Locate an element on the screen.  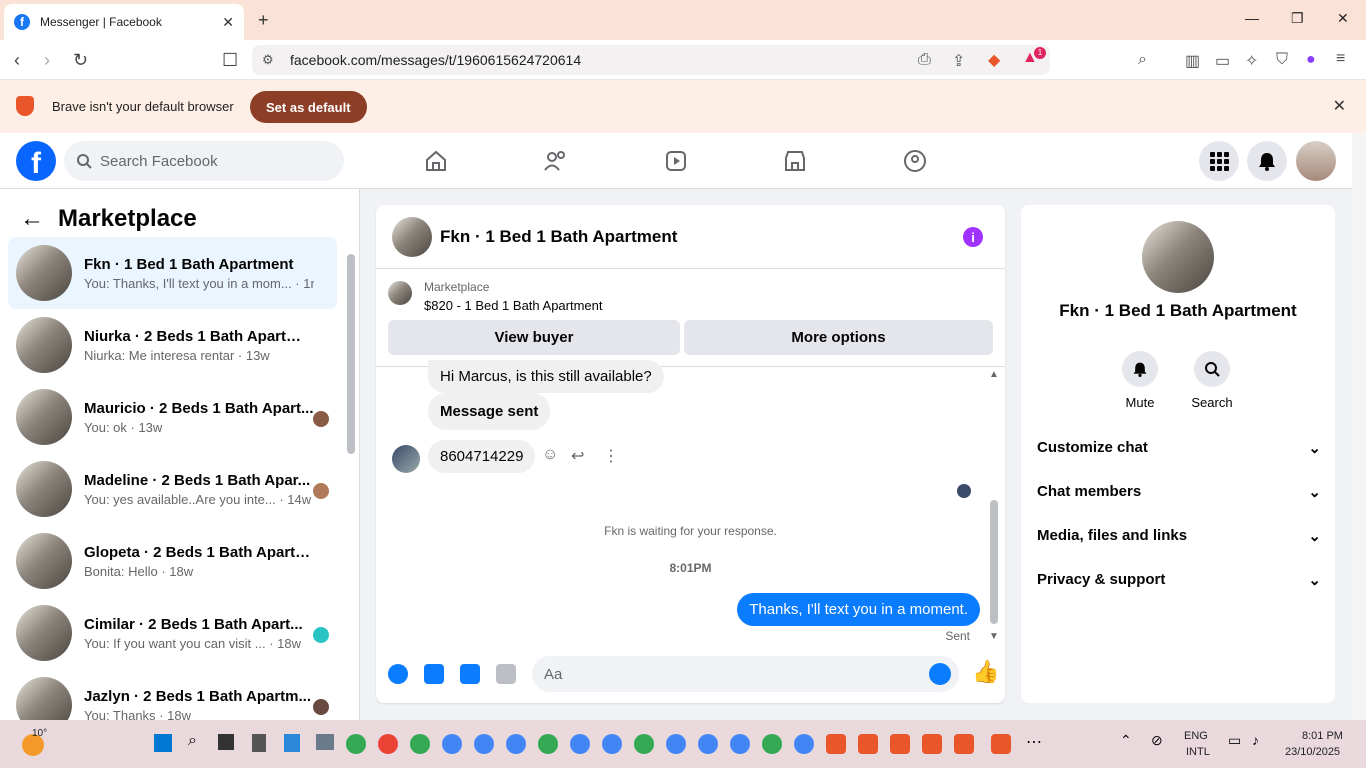
share-icon: ⇪ is located at coordinates (958, 61).